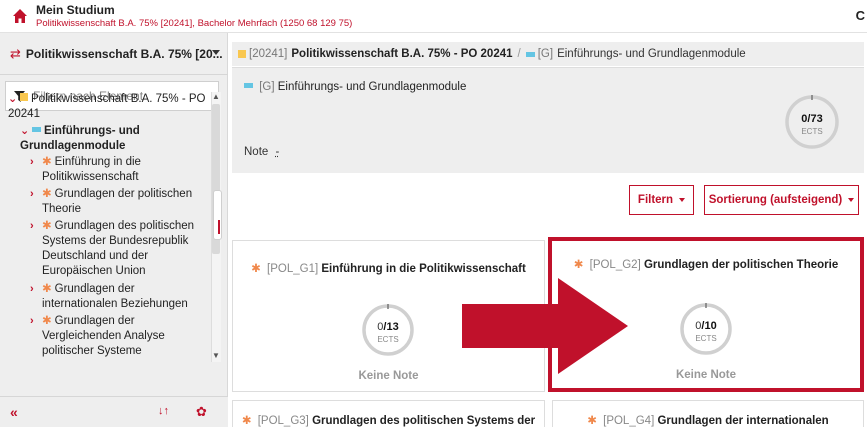  Describe the element at coordinates (90, 177) in the screenshot. I see `tree-item-line: Politikwissenschaft` at that location.